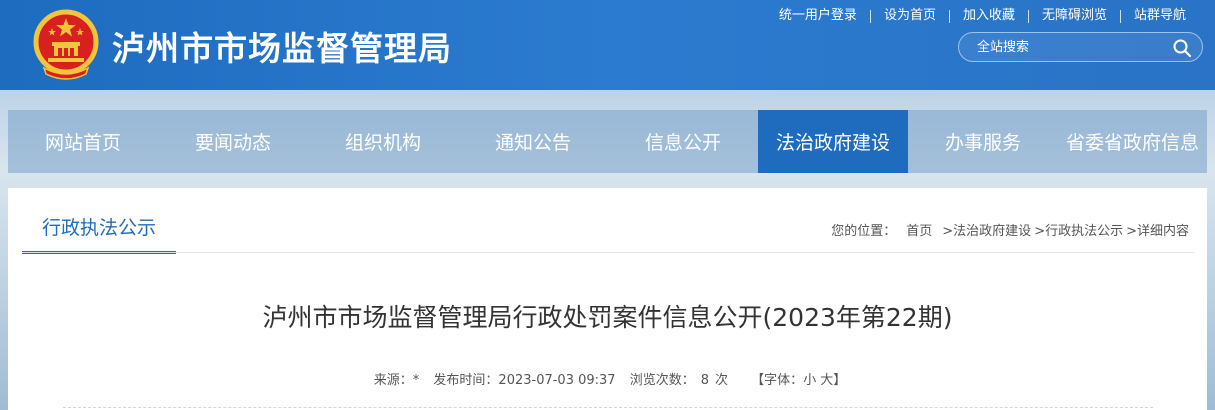 Image resolution: width=1215 pixels, height=410 pixels. What do you see at coordinates (607, 317) in the screenshot?
I see `article-title: 泸州市市场监督管理局行政处罚案件信息公开(2023年第22期)` at bounding box center [607, 317].